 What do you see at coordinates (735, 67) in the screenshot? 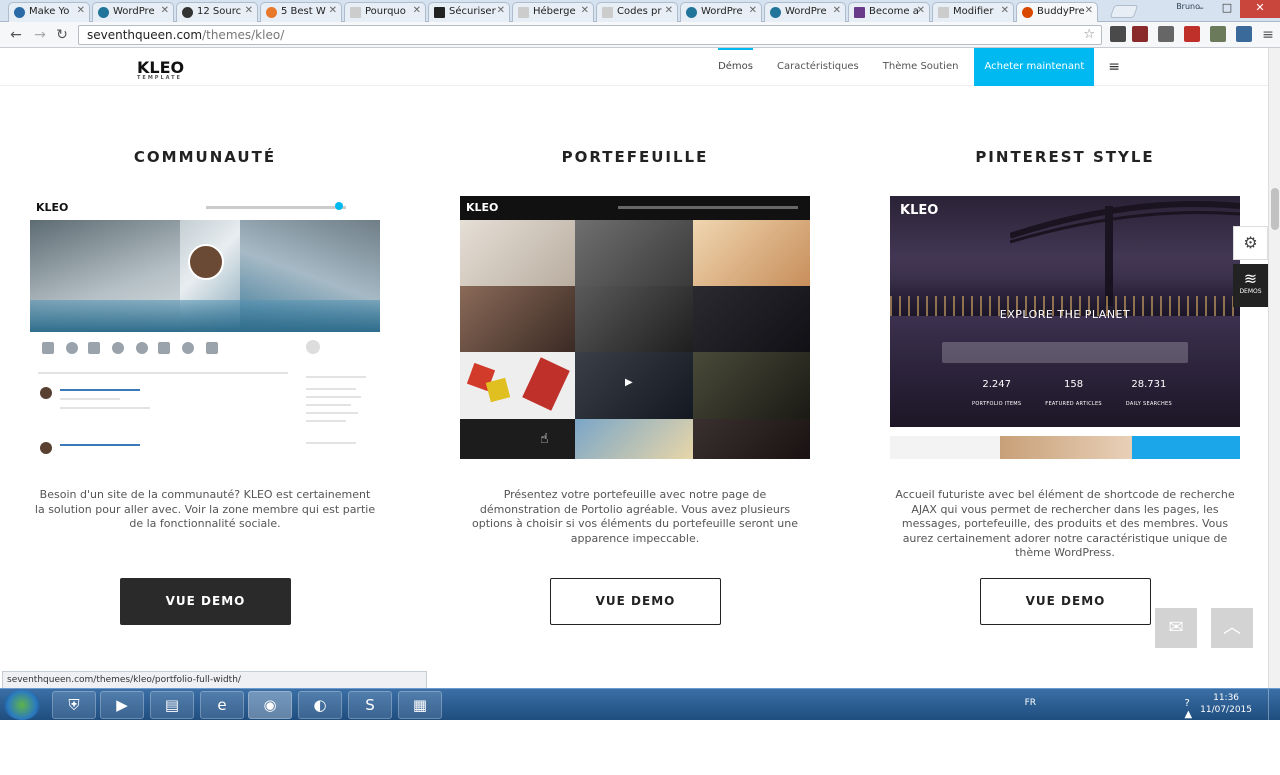
I see `menu-item-demos: Démos` at bounding box center [735, 67].